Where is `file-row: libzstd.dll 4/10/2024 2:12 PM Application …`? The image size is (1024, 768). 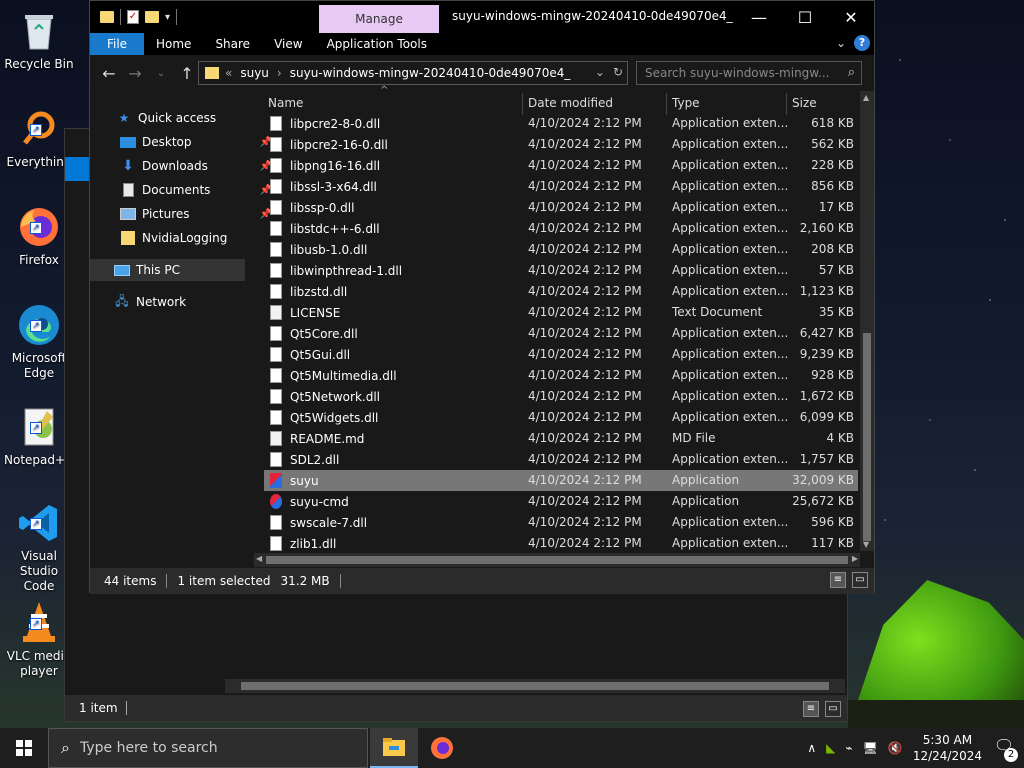 file-row: libzstd.dll 4/10/2024 2:12 PM Application … is located at coordinates (561, 291).